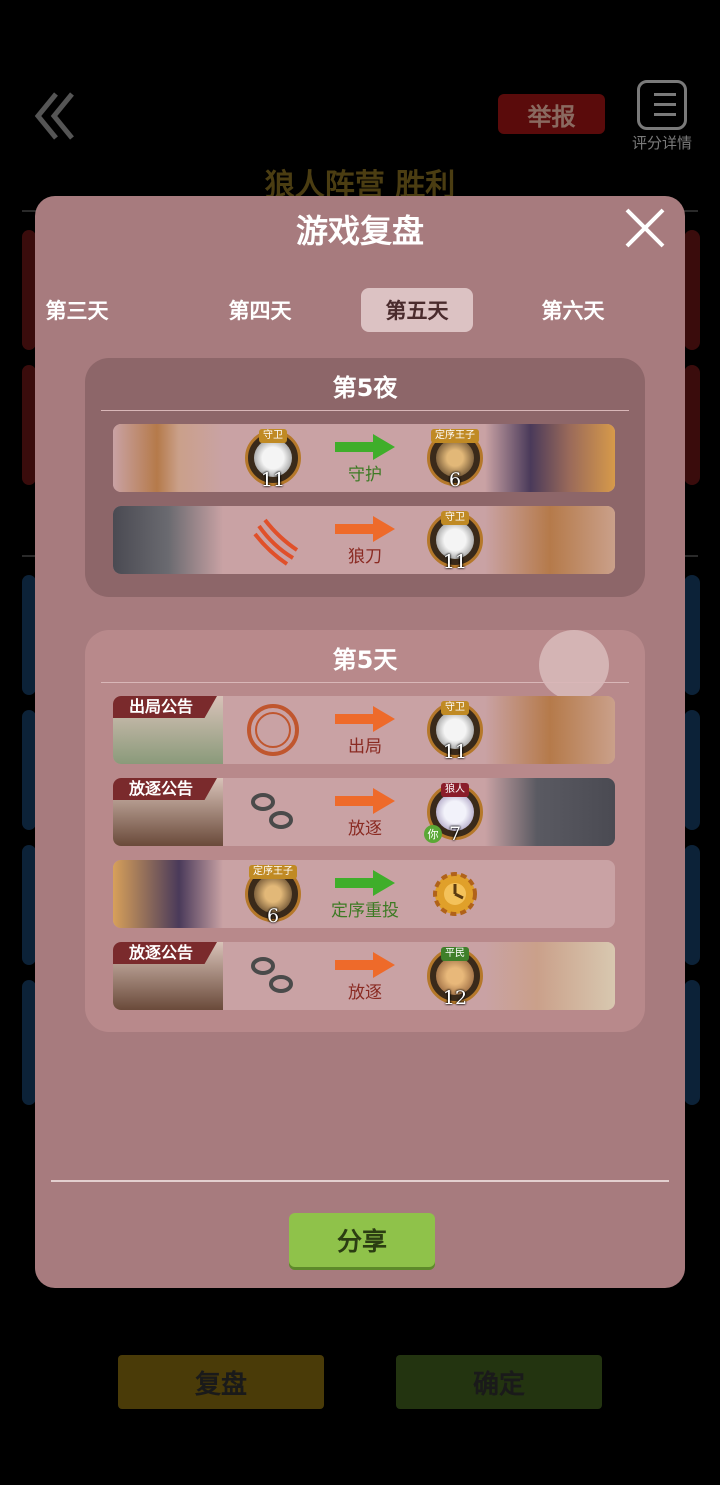 The image size is (720, 1485). What do you see at coordinates (221, 1382) in the screenshot?
I see `replay-button: 复盘` at bounding box center [221, 1382].